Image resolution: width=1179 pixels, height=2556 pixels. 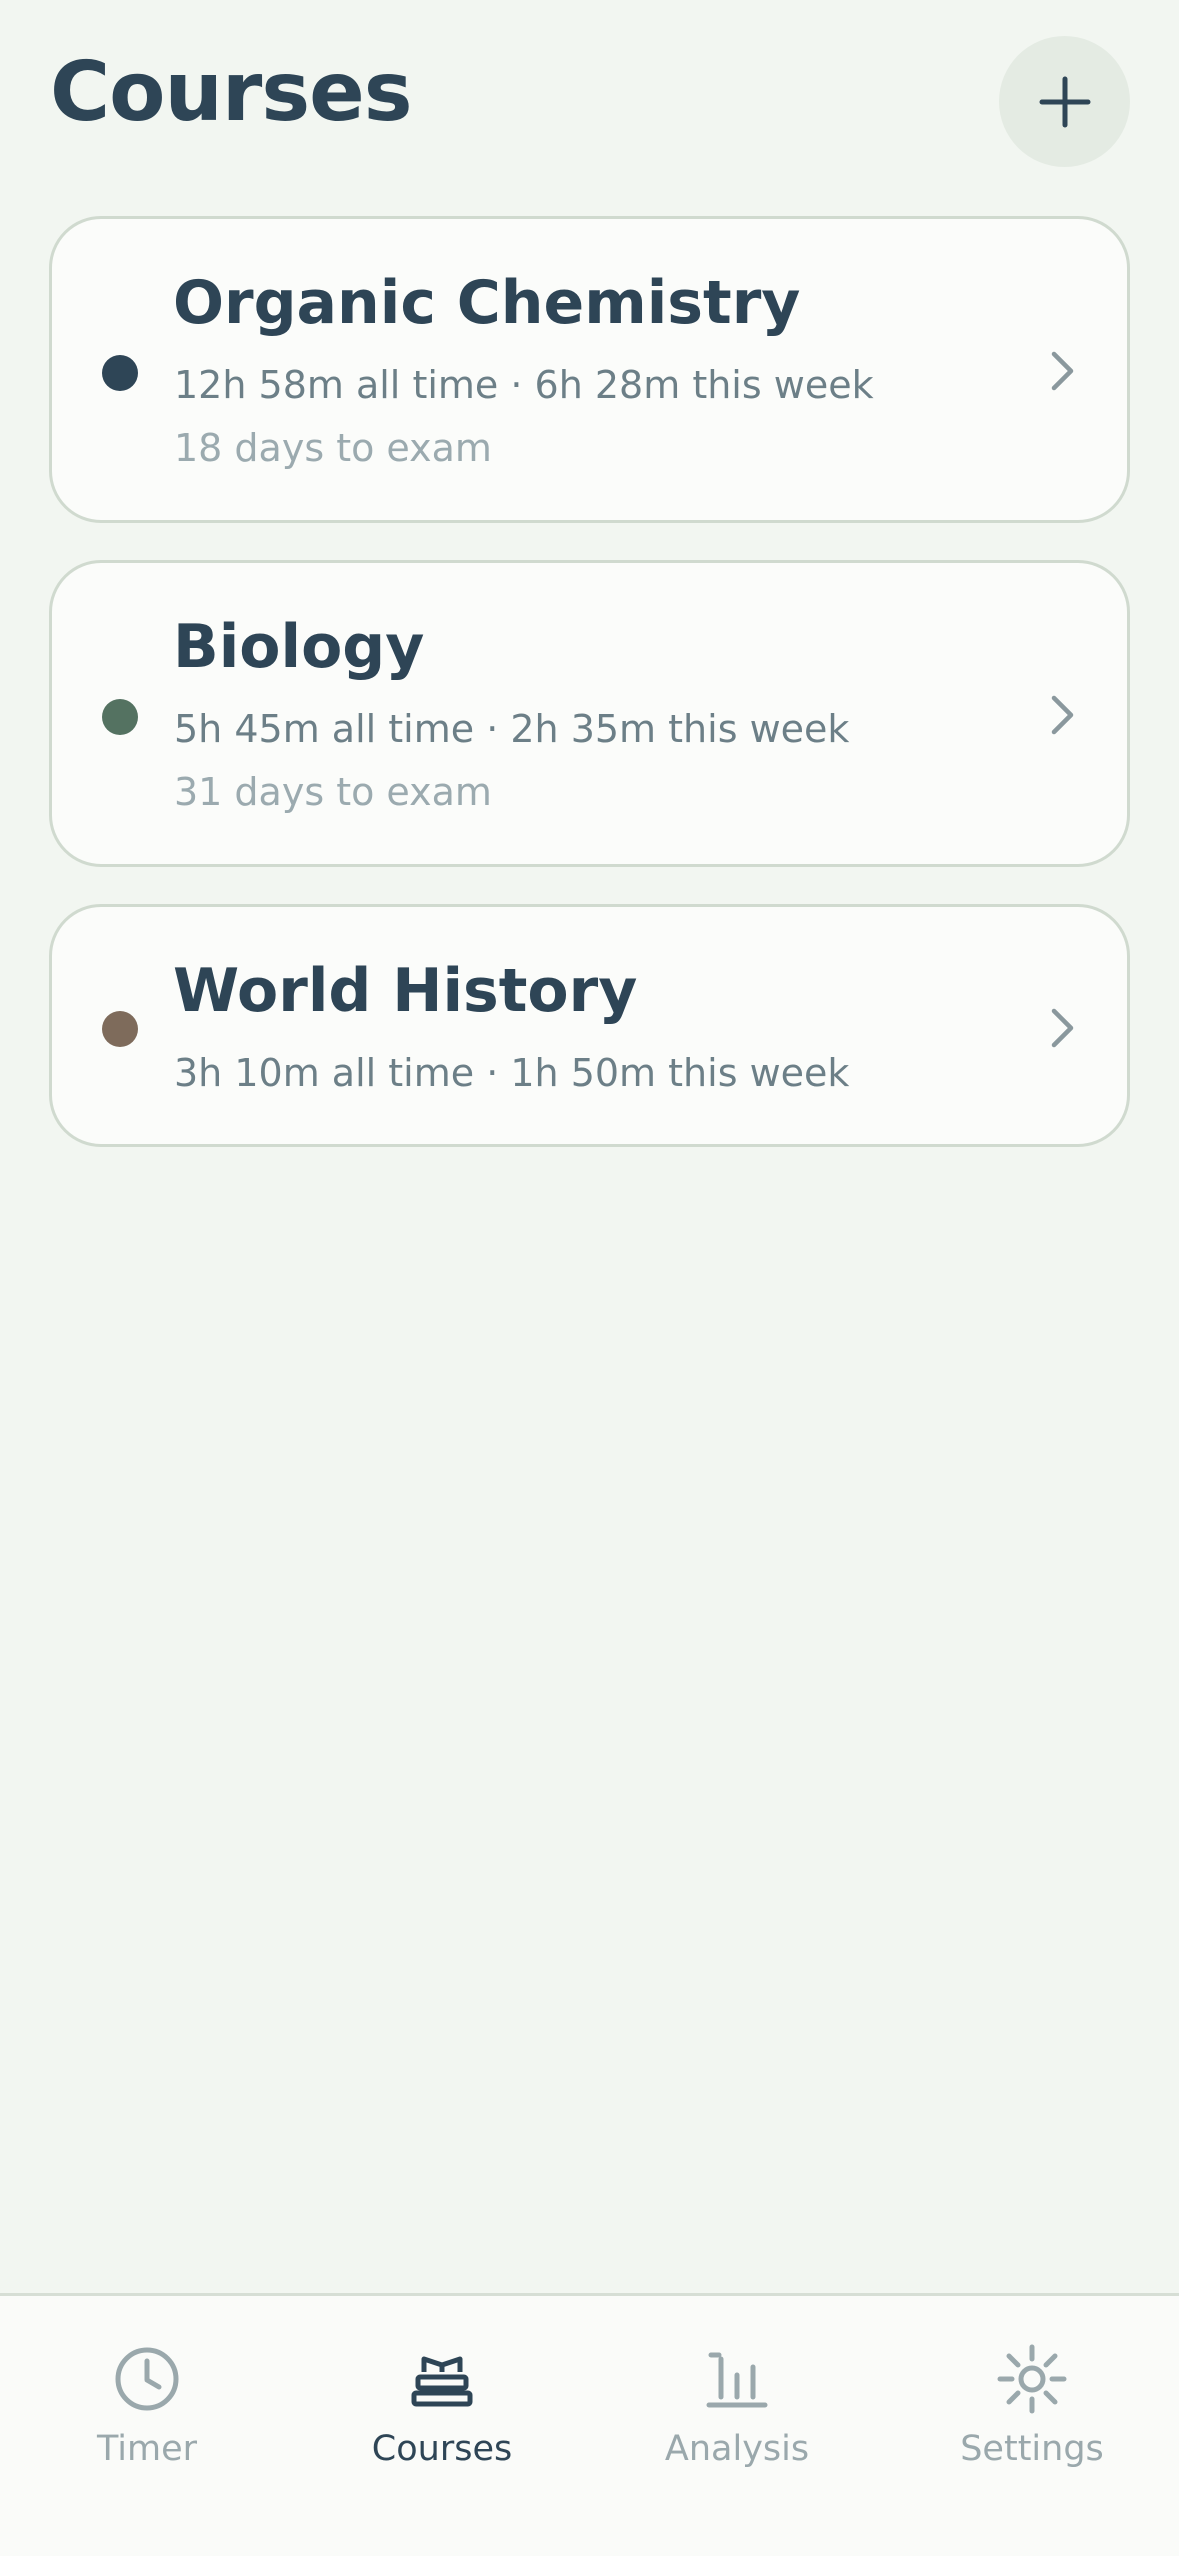 I want to click on books-icon, so click(x=442, y=2381).